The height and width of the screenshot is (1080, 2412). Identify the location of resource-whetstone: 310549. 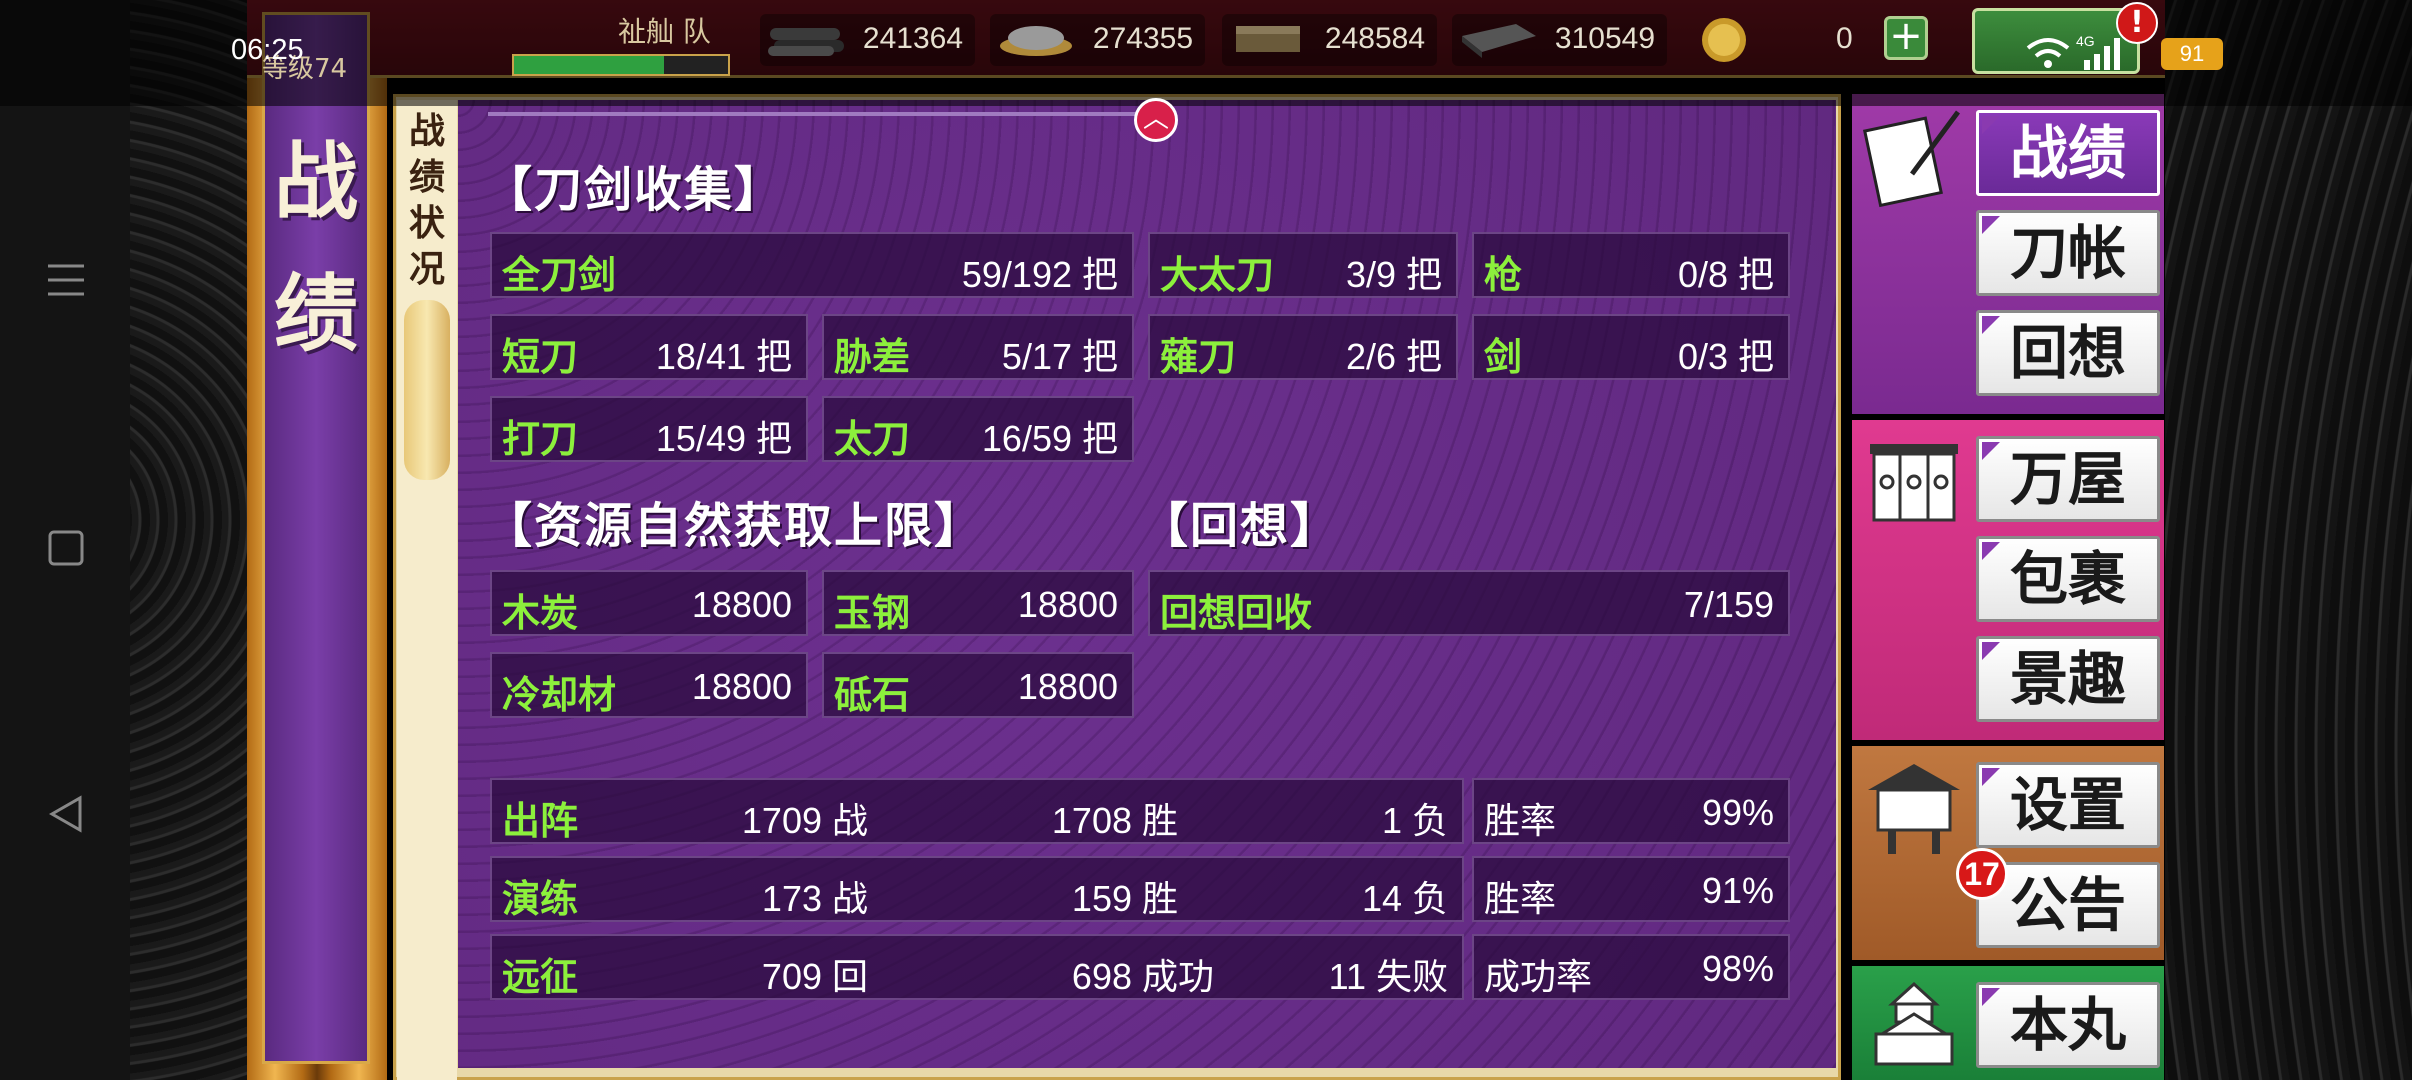
(1559, 40).